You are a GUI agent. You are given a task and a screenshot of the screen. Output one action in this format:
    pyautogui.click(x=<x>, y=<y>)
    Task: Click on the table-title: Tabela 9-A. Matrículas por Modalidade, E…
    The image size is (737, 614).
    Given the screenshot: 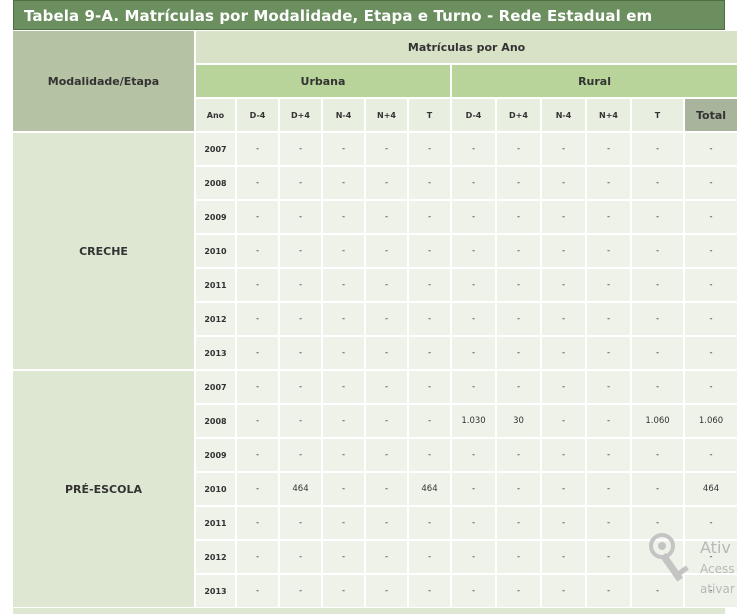 What is the action you would take?
    pyautogui.click(x=369, y=27)
    